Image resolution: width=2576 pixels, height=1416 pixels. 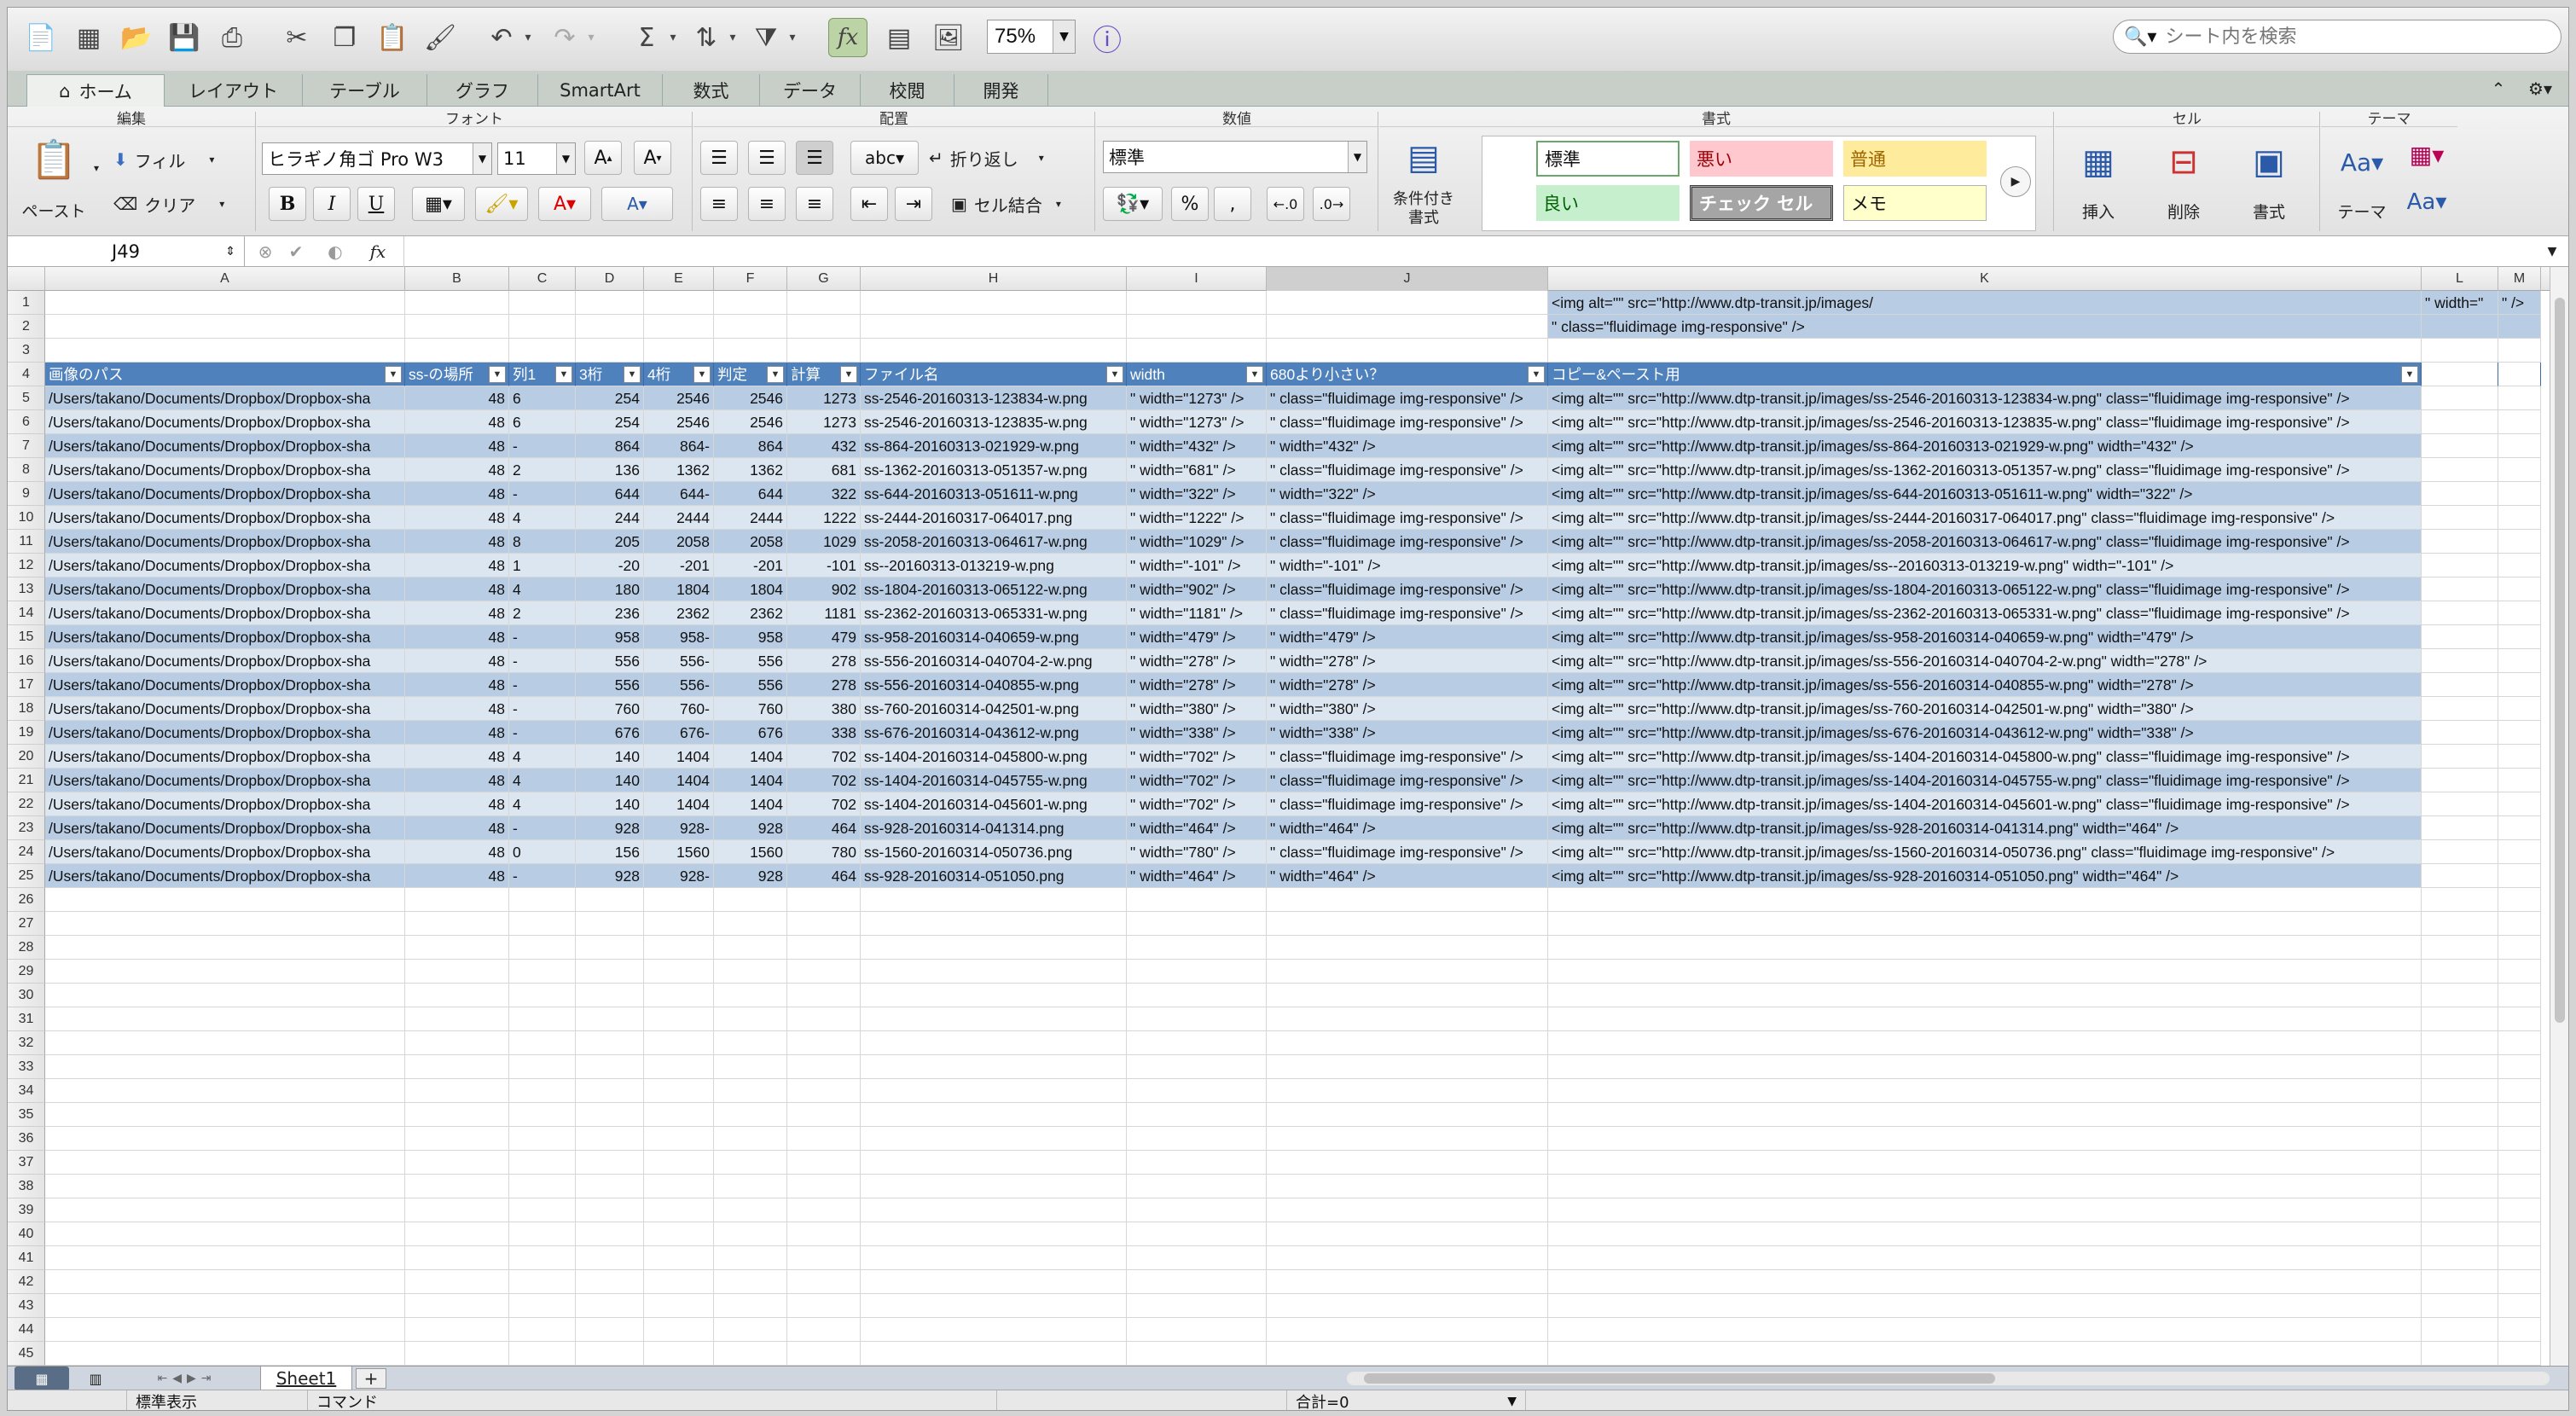 What do you see at coordinates (766, 37) in the screenshot?
I see `filter-icon: ⧩` at bounding box center [766, 37].